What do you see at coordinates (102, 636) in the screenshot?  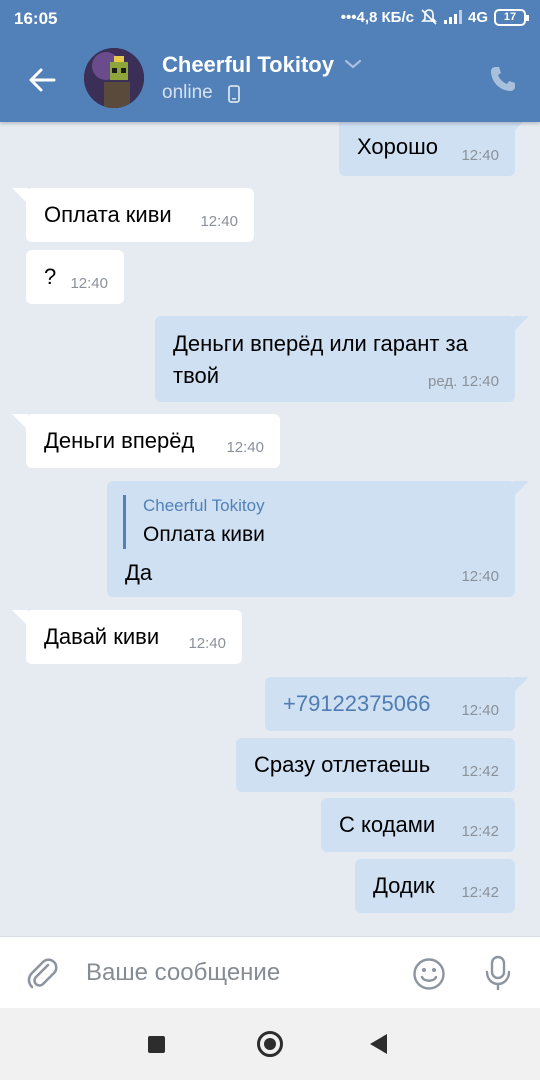 I see `message-text: Давай киви` at bounding box center [102, 636].